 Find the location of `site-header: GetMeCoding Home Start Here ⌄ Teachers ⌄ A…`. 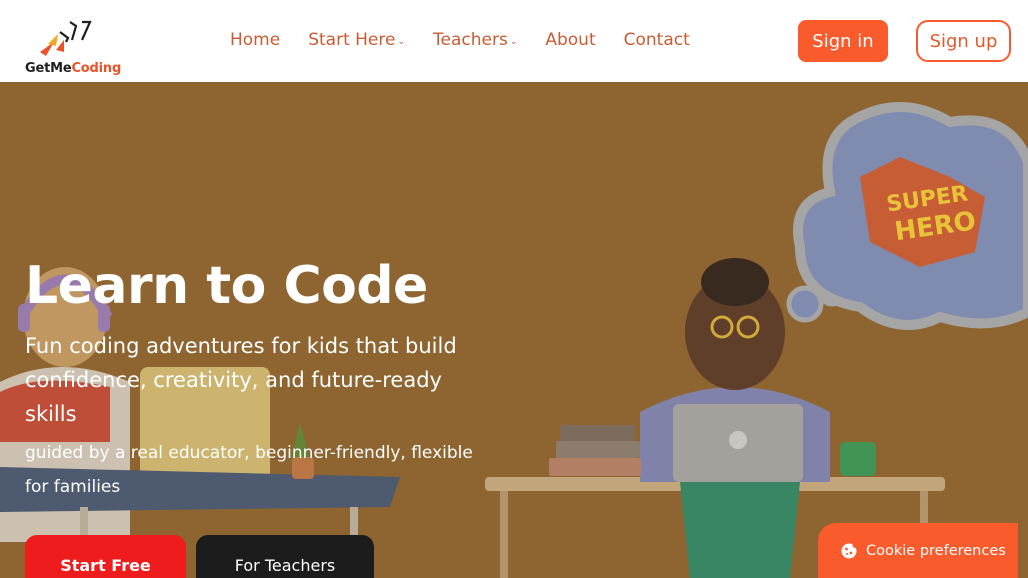

site-header: GetMeCoding Home Start Here ⌄ Teachers ⌄ A… is located at coordinates (514, 41).